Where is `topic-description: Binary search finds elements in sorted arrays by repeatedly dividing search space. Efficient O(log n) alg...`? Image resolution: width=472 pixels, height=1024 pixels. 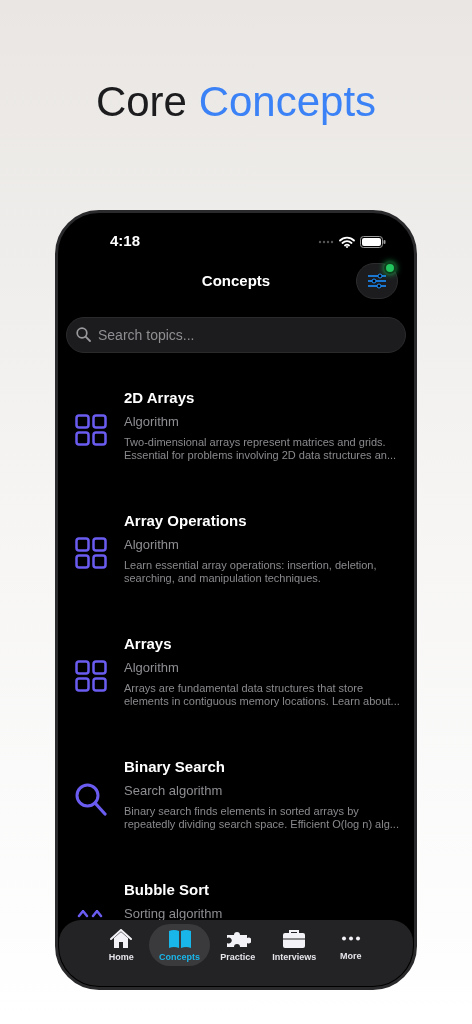
topic-description: Binary search finds elements in sorted arrays by repeatedly dividing search space. Efficient O(log n) alg... is located at coordinates (262, 817).